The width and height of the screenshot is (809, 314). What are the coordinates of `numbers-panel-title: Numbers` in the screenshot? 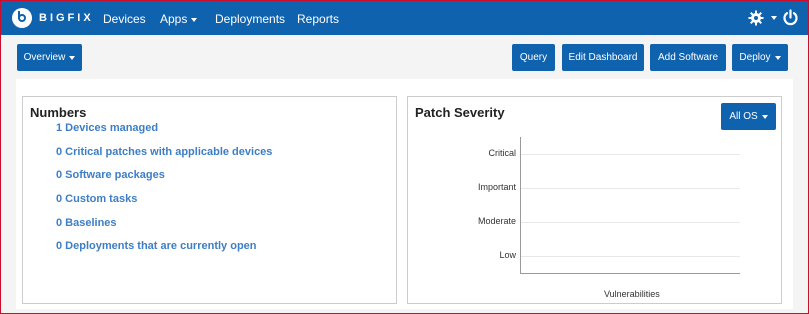 It's located at (58, 112).